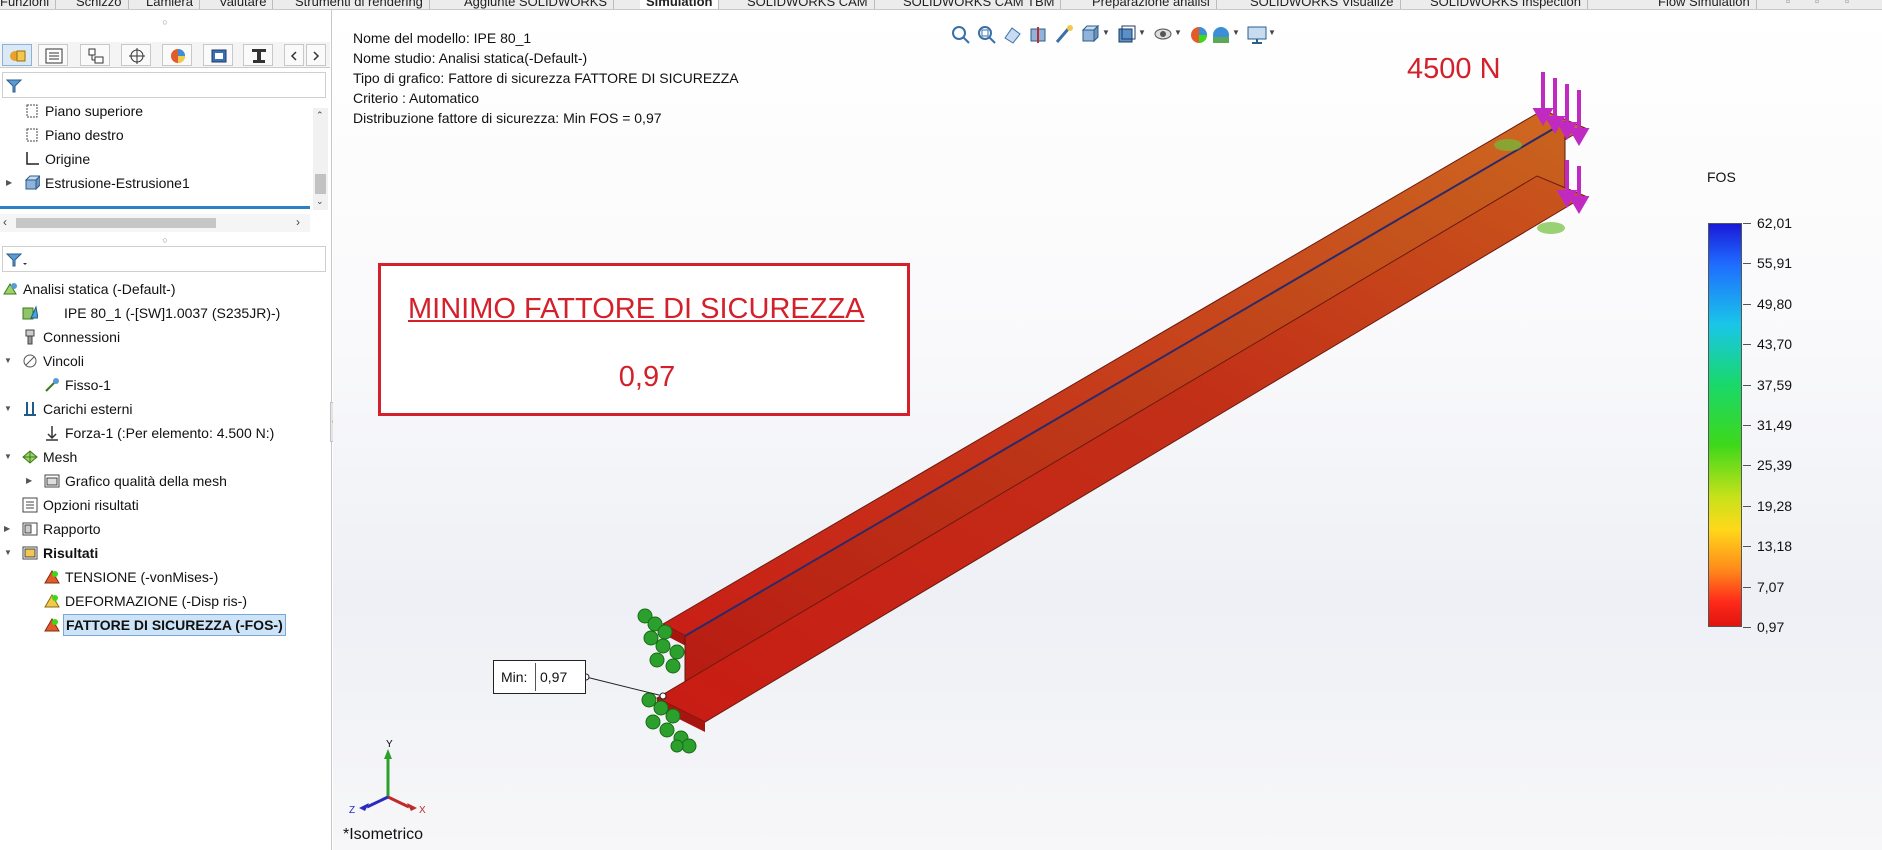  What do you see at coordinates (1771, 586) in the screenshot?
I see `legend-label: 7,07` at bounding box center [1771, 586].